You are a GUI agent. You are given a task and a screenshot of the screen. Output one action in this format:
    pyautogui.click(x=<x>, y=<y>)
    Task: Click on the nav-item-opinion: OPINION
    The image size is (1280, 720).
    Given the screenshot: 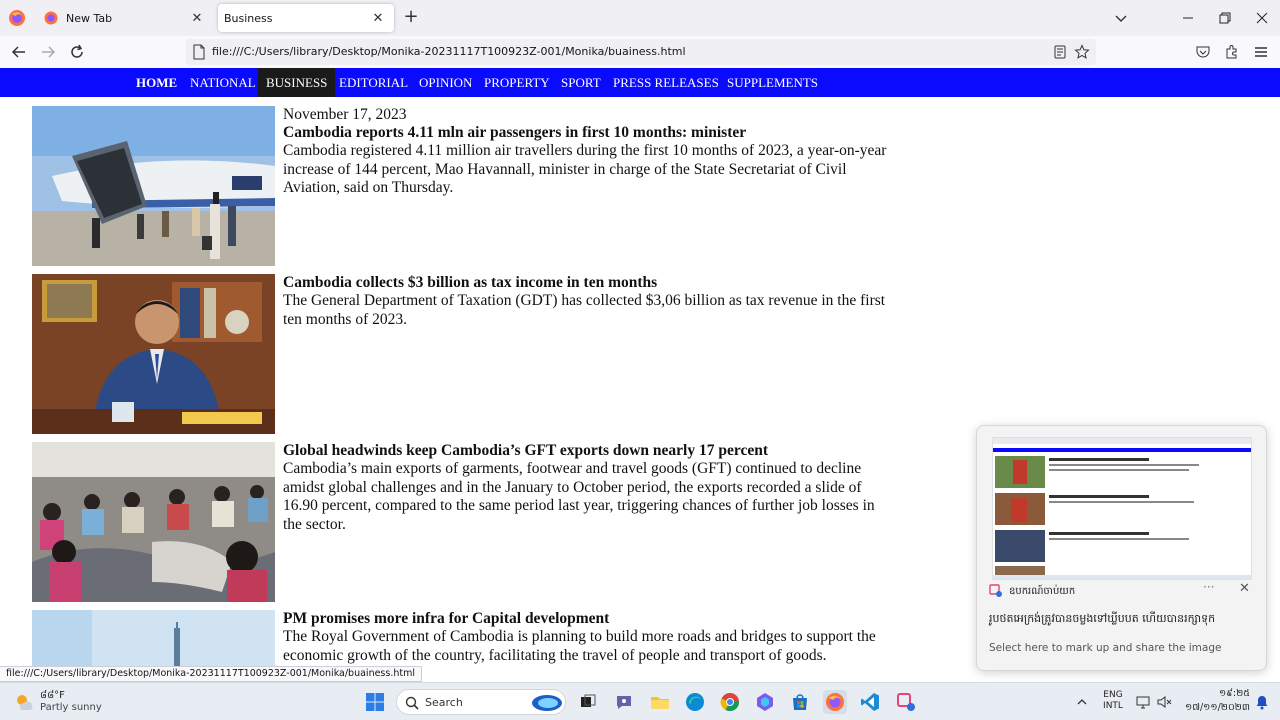 What is the action you would take?
    pyautogui.click(x=445, y=82)
    